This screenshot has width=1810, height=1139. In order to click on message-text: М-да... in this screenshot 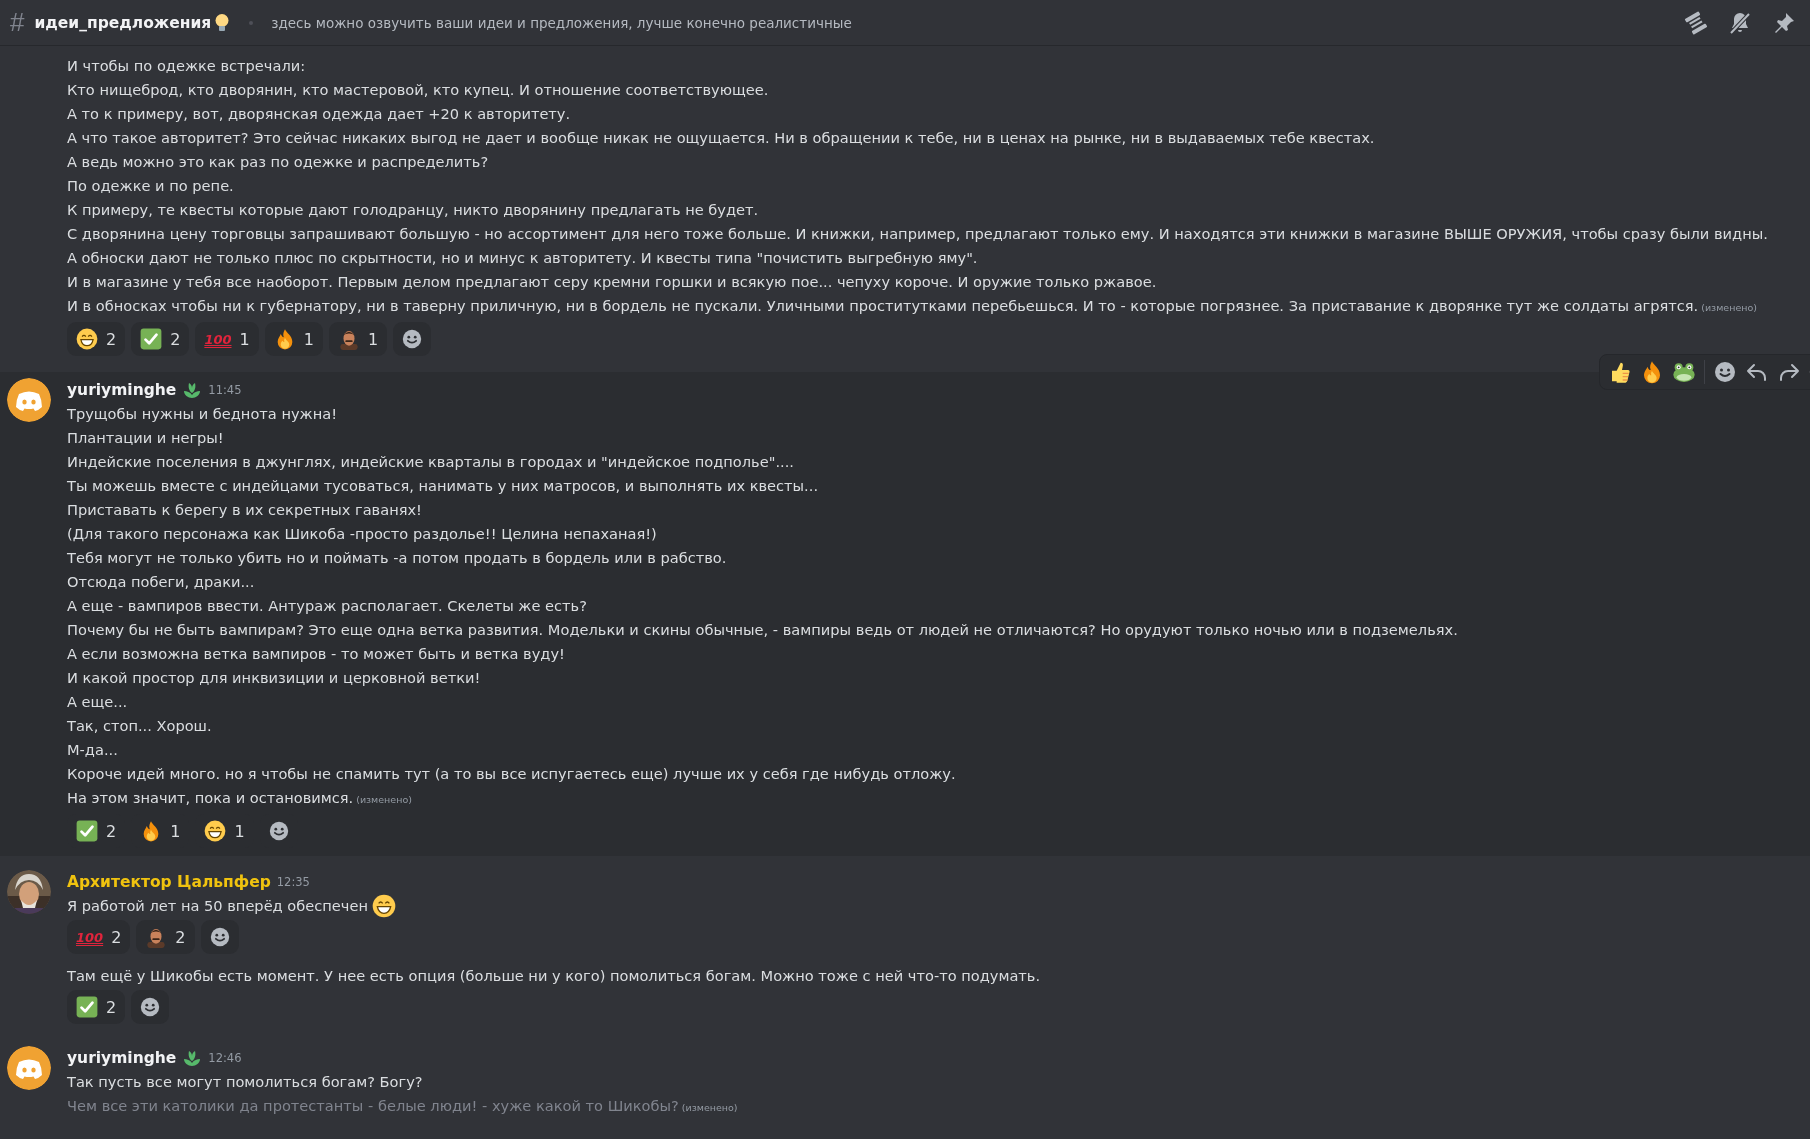, I will do `click(92, 750)`.